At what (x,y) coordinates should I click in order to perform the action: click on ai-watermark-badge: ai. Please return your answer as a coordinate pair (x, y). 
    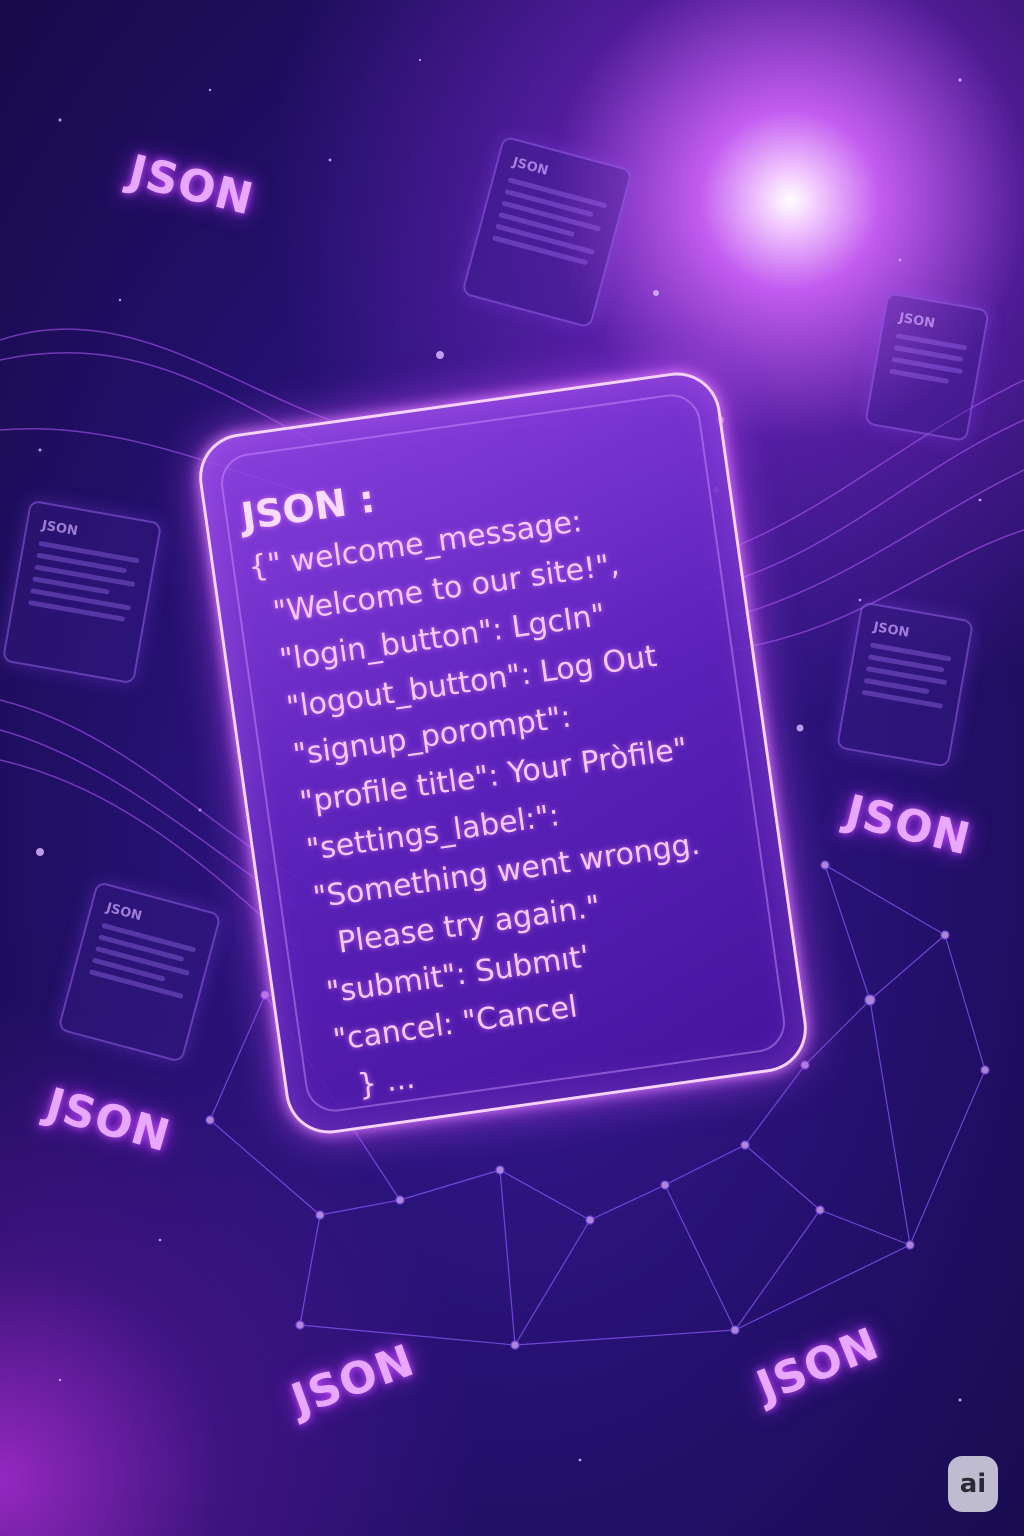
    Looking at the image, I should click on (973, 1484).